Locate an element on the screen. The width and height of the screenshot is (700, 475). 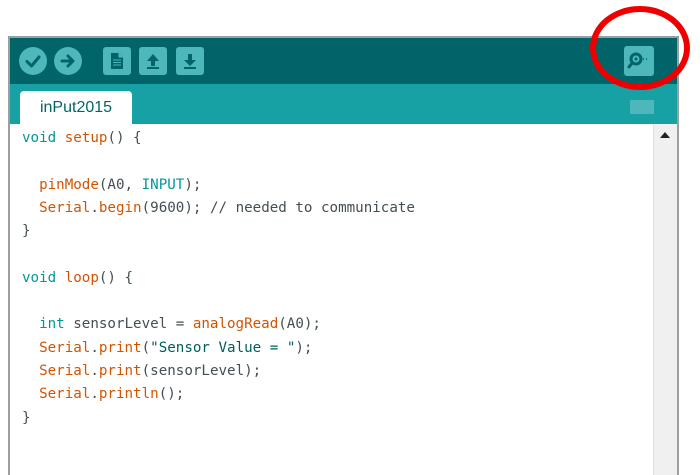
code-line: Serial.print(sensorLevel); is located at coordinates (141, 371).